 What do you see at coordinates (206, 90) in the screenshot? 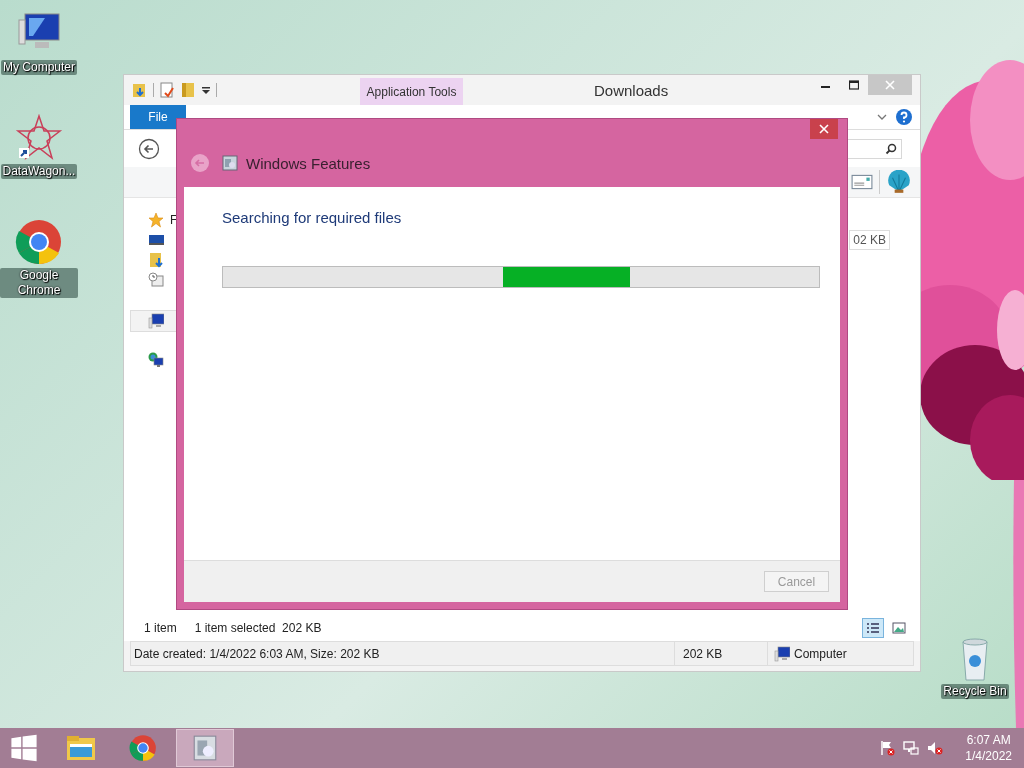
I see `dropdown-icon` at bounding box center [206, 90].